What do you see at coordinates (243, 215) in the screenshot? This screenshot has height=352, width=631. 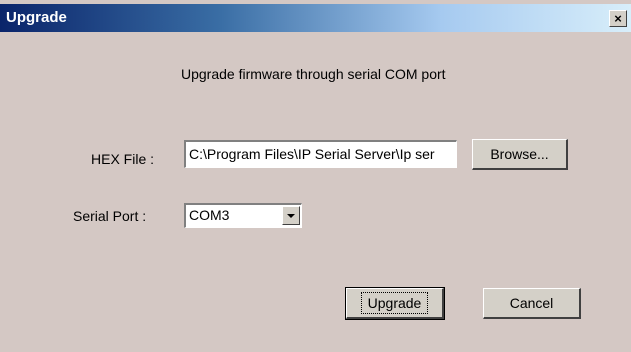 I see `serial-port-select: COM3` at bounding box center [243, 215].